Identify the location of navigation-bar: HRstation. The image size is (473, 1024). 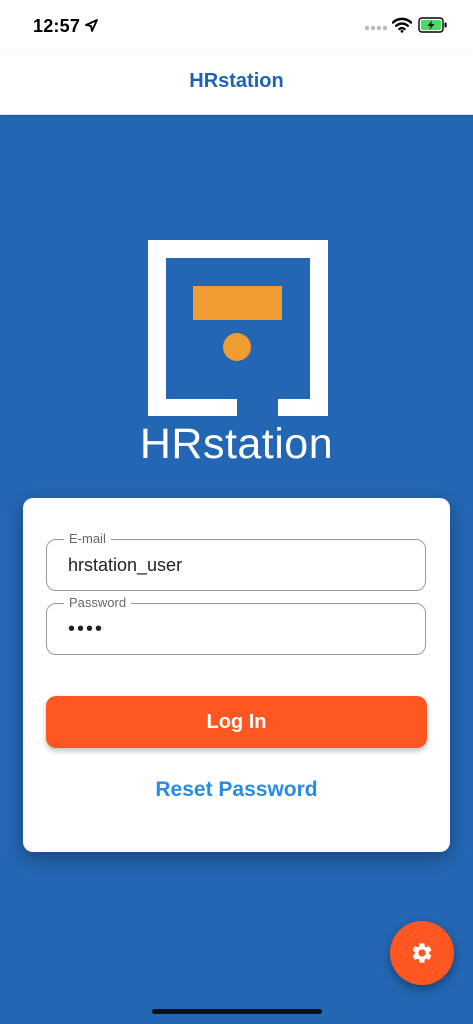
(236, 83).